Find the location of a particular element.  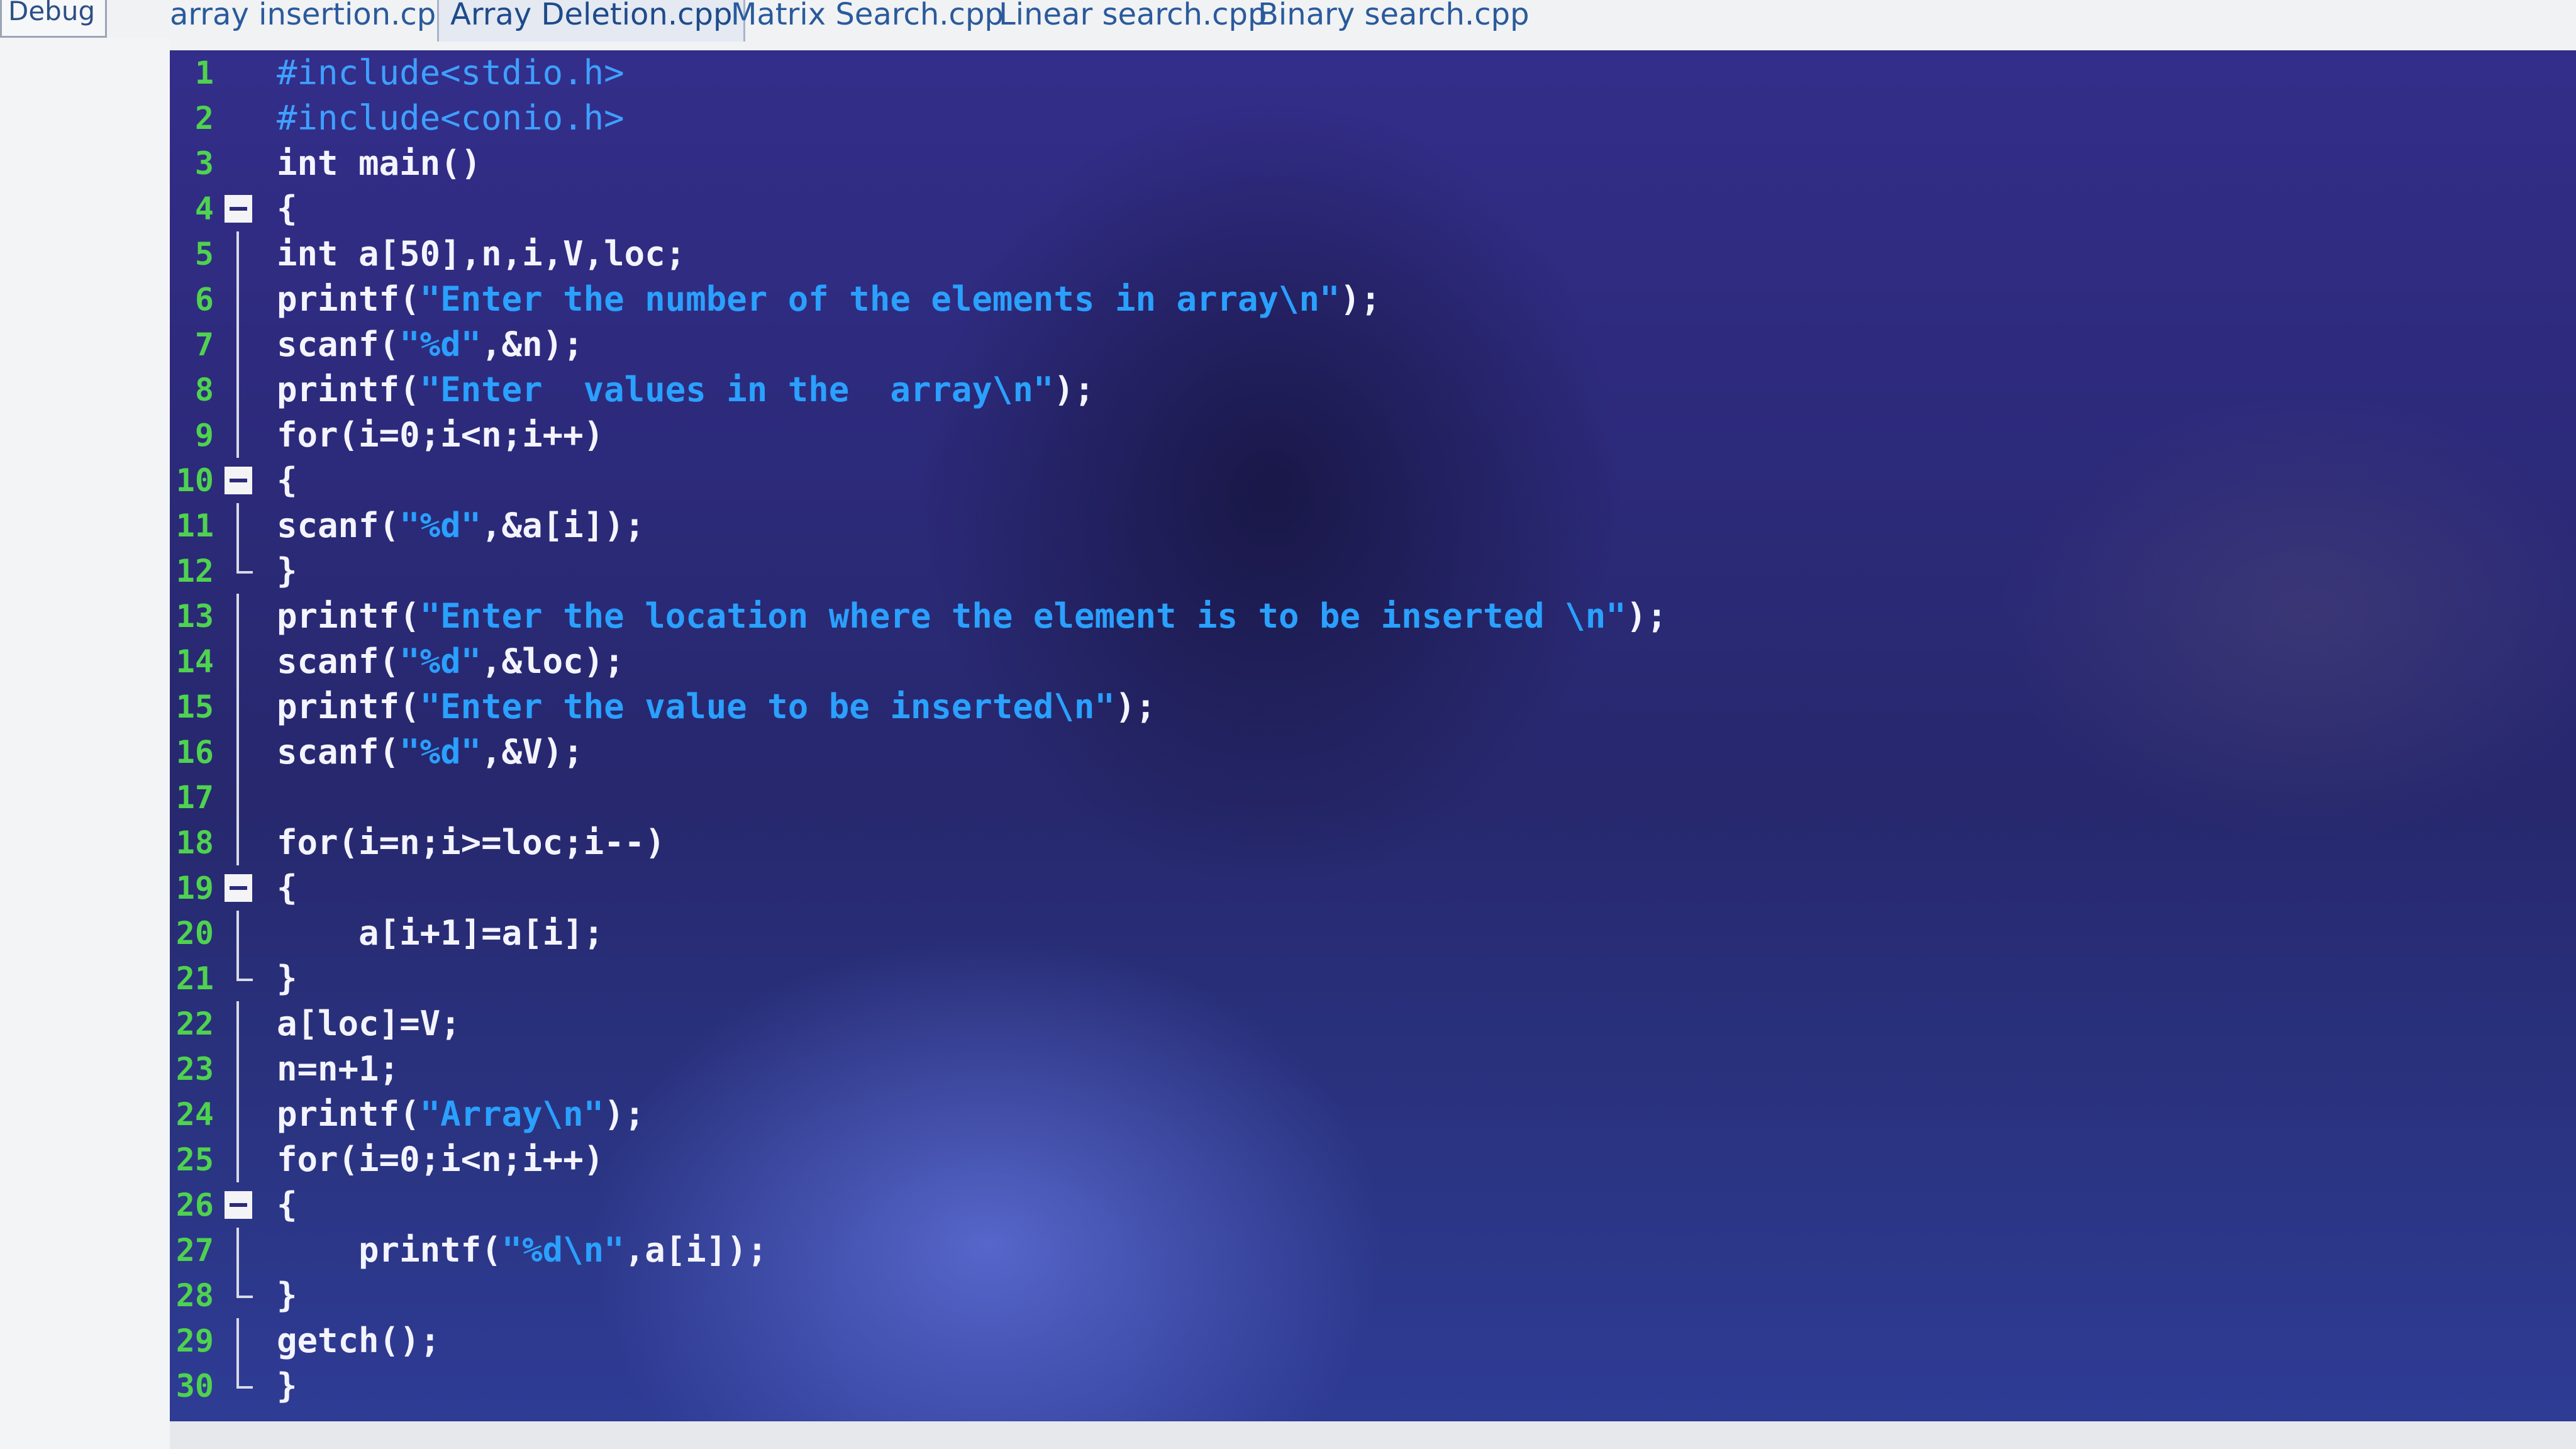

tab-matrix-search: Matrix Search.cpp is located at coordinates (867, 21).